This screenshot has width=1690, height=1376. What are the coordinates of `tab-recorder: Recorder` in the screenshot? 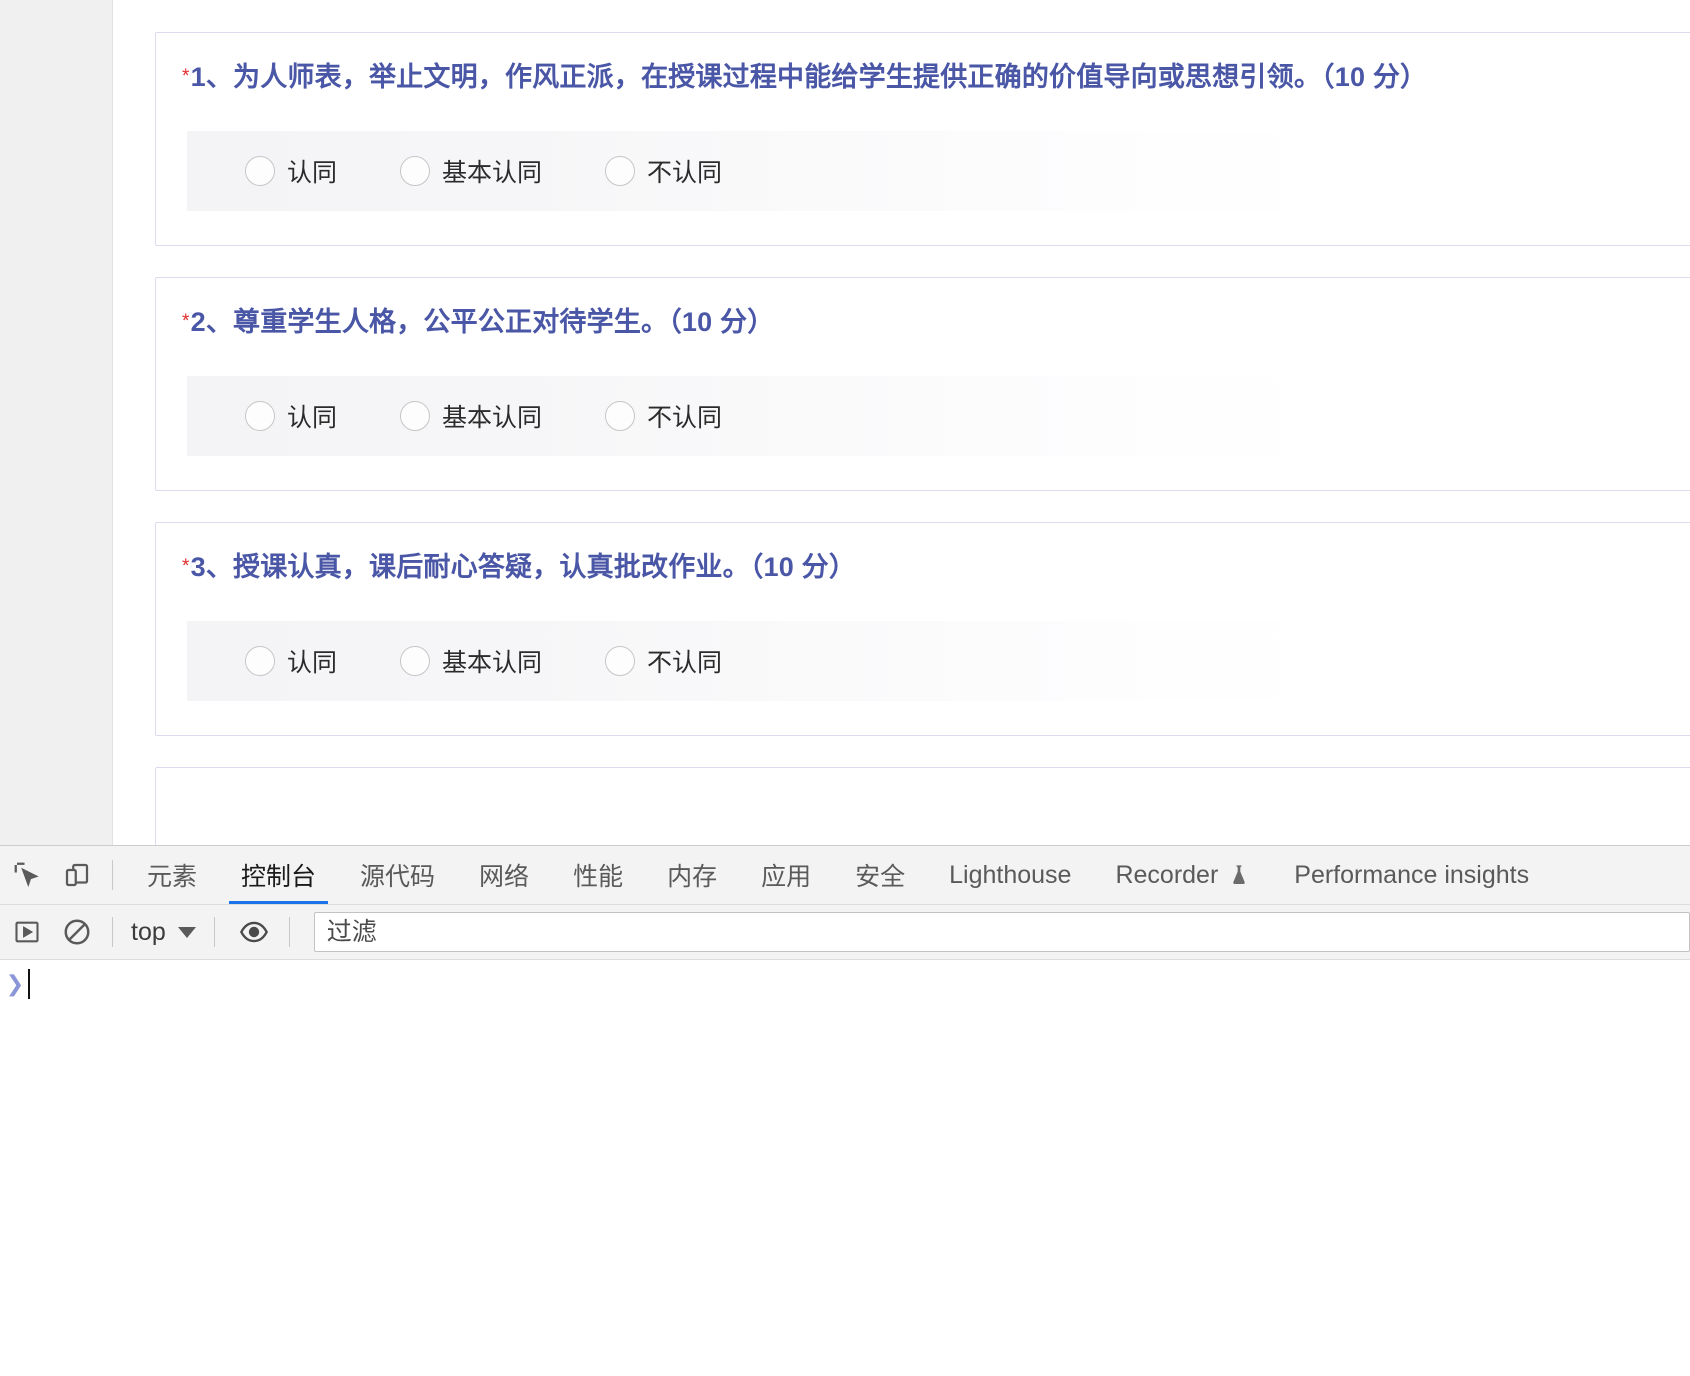 It's located at (1182, 875).